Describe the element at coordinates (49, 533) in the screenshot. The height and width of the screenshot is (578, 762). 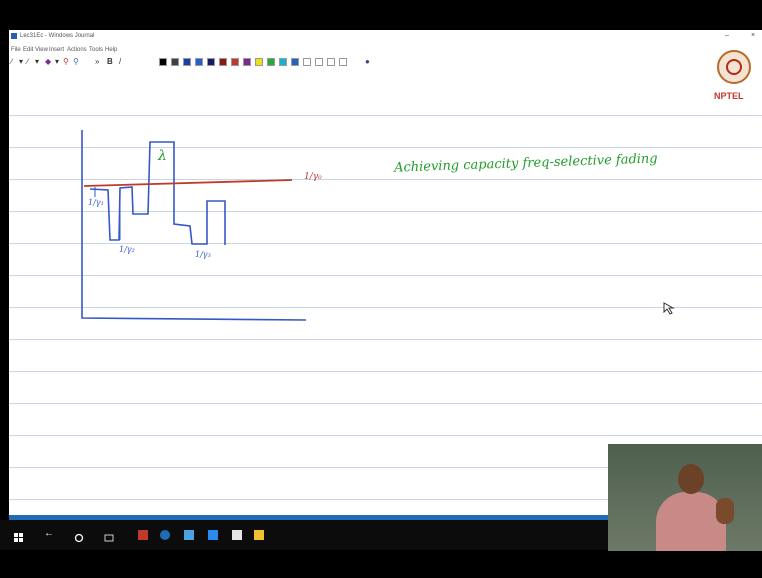
I see `back-icon: ←` at that location.